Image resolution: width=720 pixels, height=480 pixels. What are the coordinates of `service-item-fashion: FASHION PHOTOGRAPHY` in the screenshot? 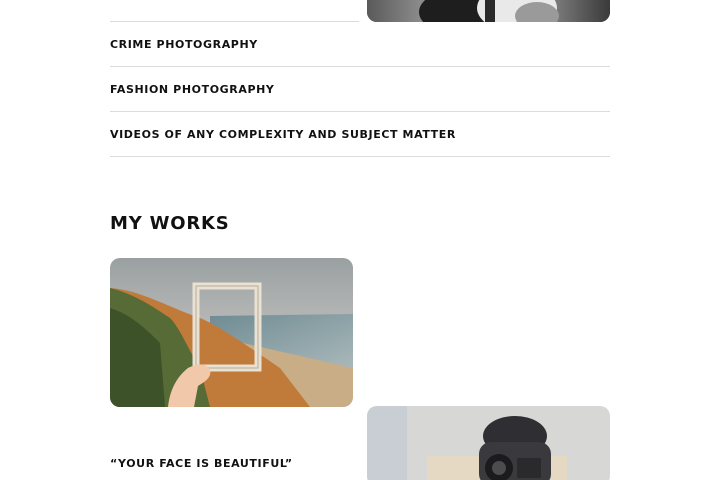 It's located at (360, 89).